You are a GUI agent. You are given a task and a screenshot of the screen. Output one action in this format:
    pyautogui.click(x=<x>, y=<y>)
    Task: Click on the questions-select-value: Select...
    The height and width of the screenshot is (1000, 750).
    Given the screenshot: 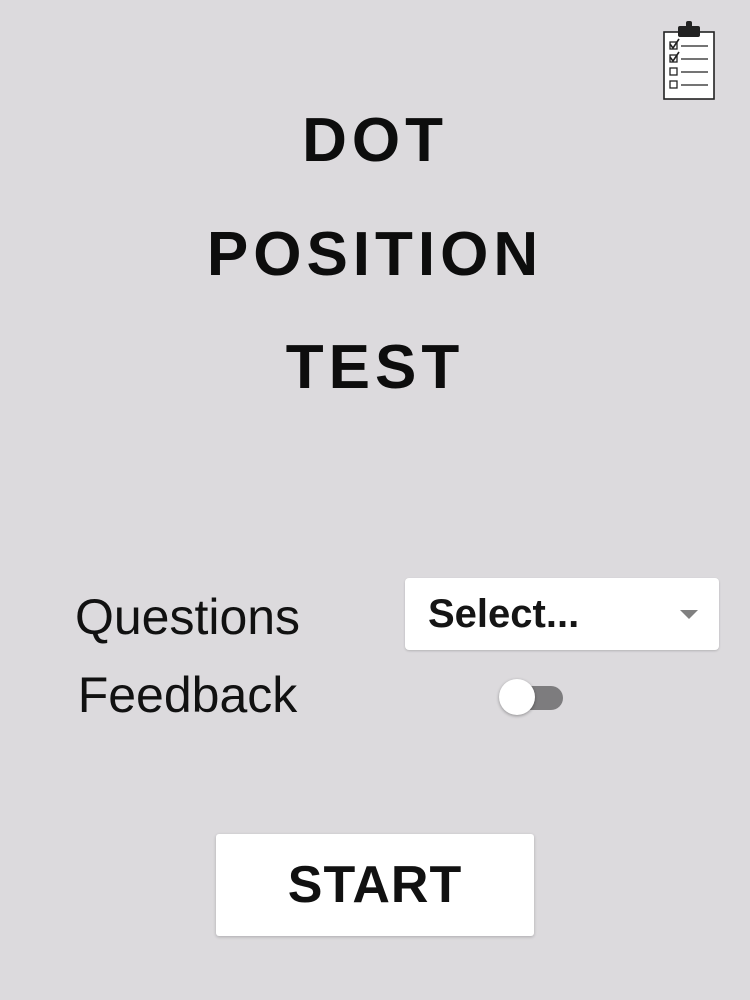 What is the action you would take?
    pyautogui.click(x=504, y=614)
    